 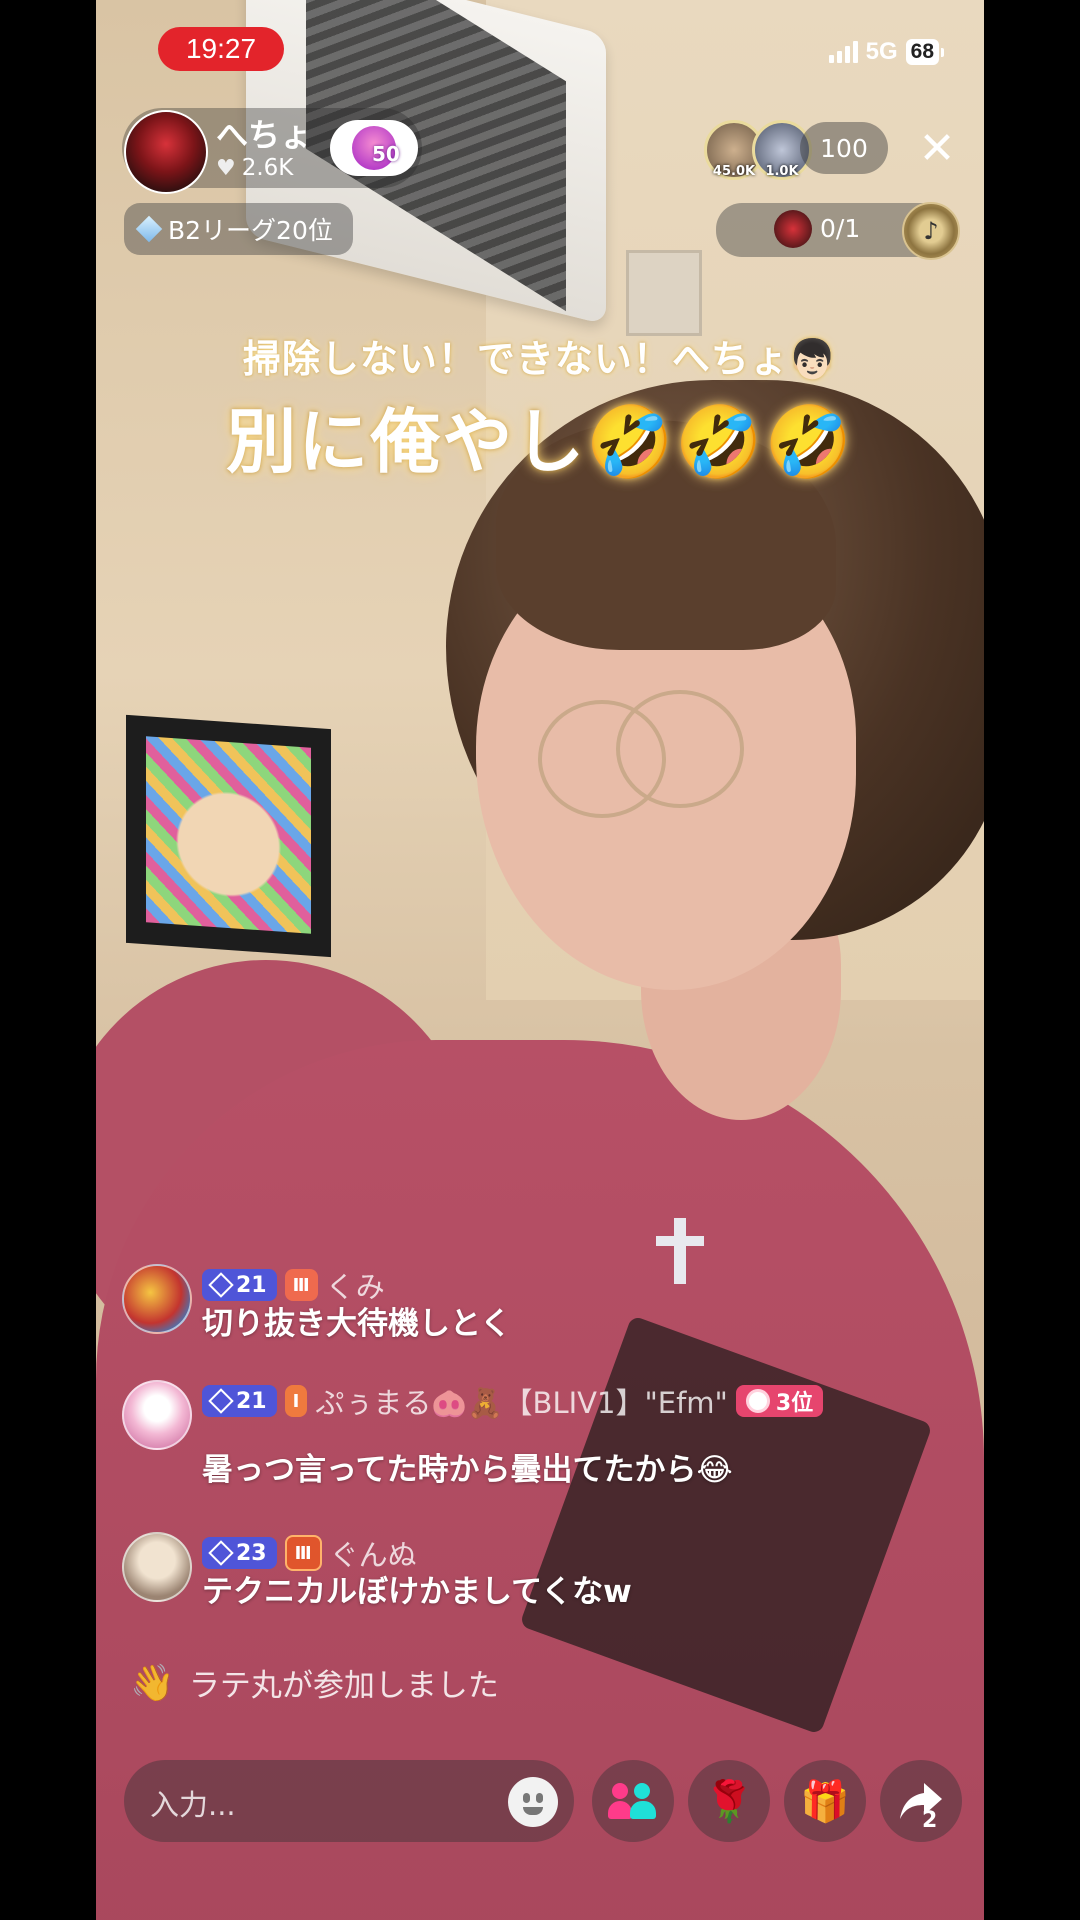 I want to click on goal-progress: 0/1, so click(x=840, y=228).